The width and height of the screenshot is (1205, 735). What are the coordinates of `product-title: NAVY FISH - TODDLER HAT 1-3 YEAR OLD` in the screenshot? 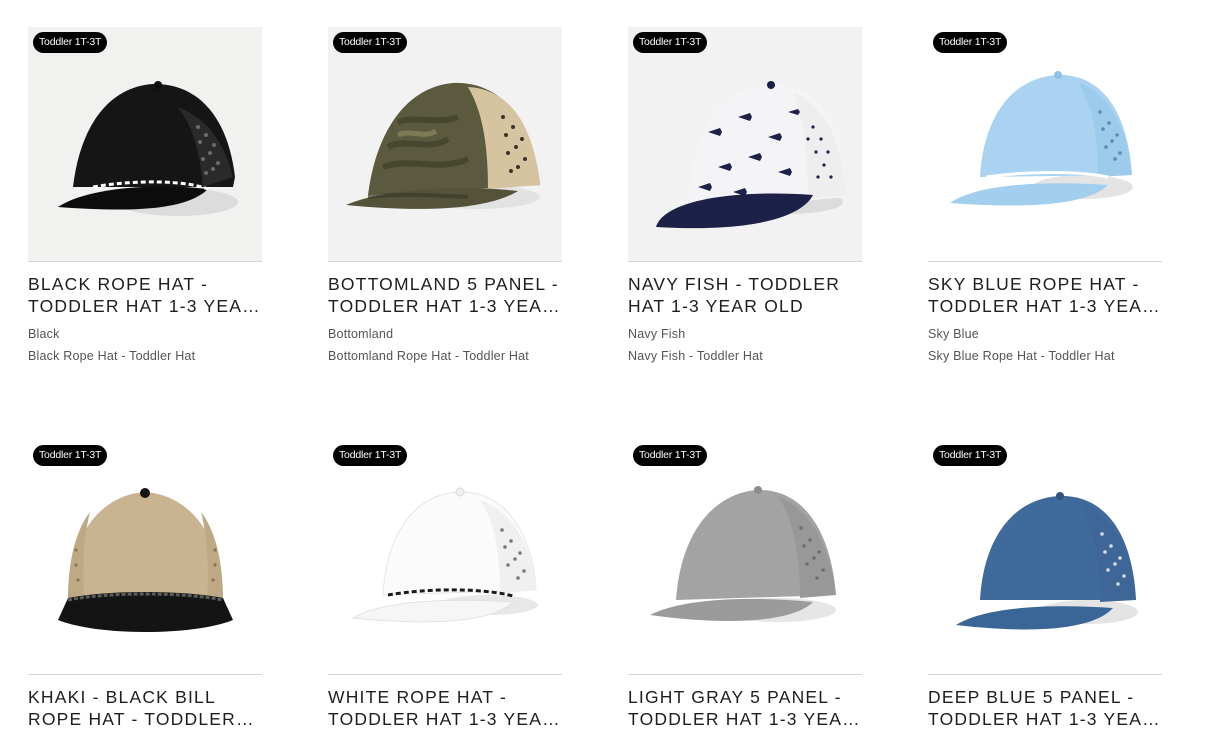 It's located at (745, 295).